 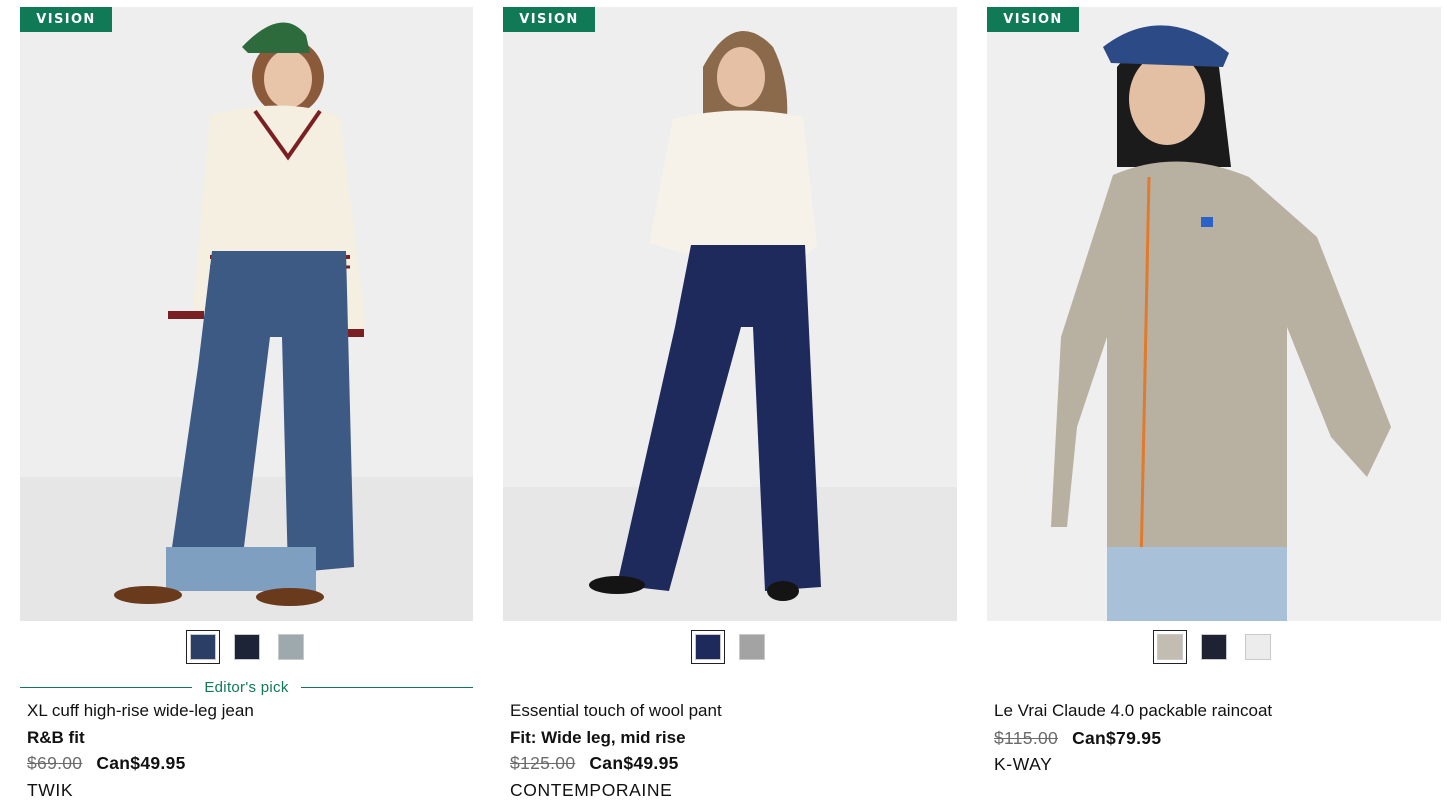 I want to click on editors-pick-divider: Editor's pick, so click(x=247, y=687).